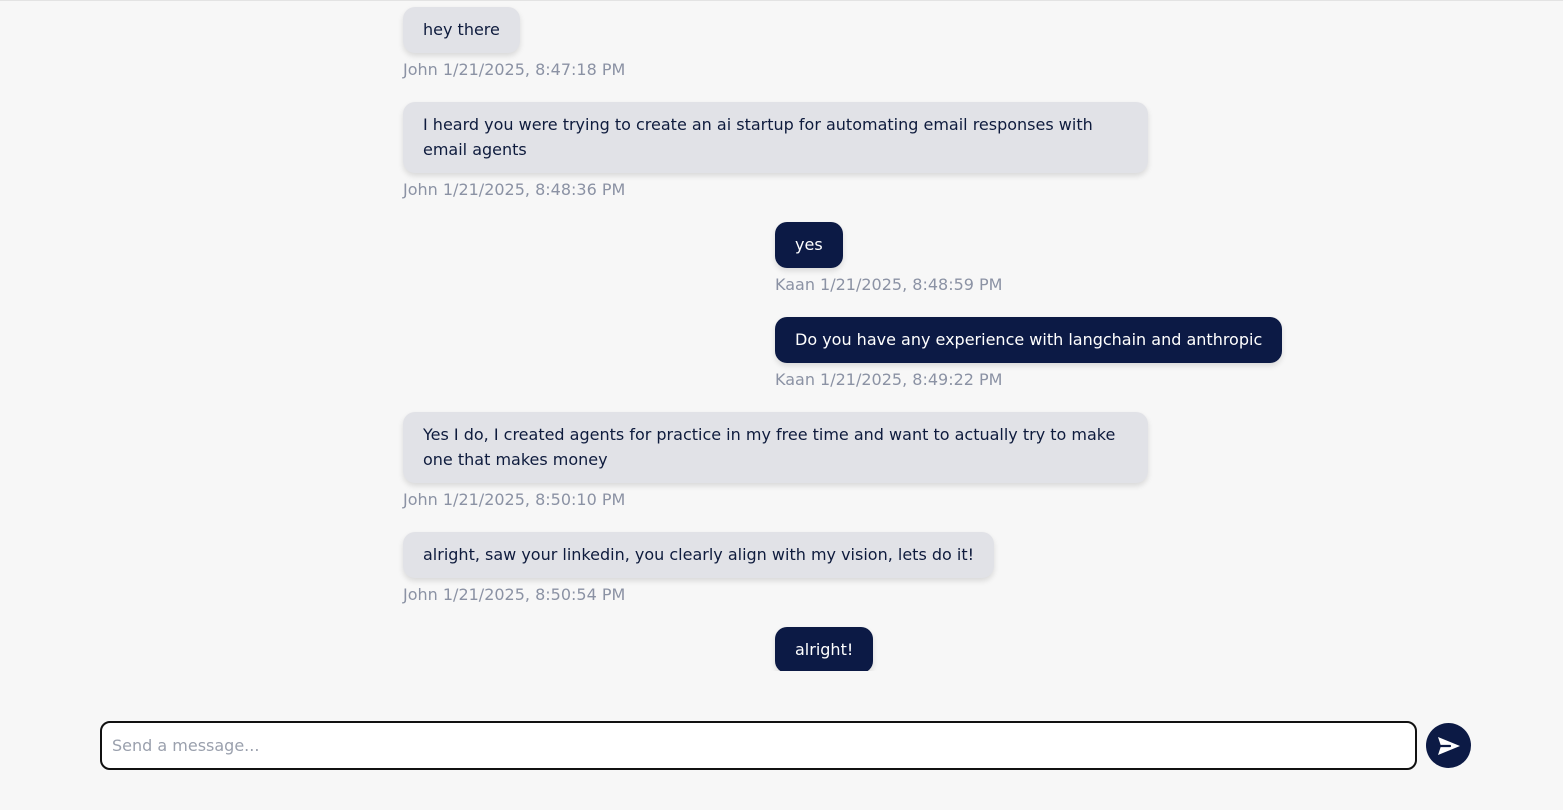 This screenshot has width=1563, height=810. I want to click on message-meta: John 1/21/2025, 8:50:54 PM, so click(514, 594).